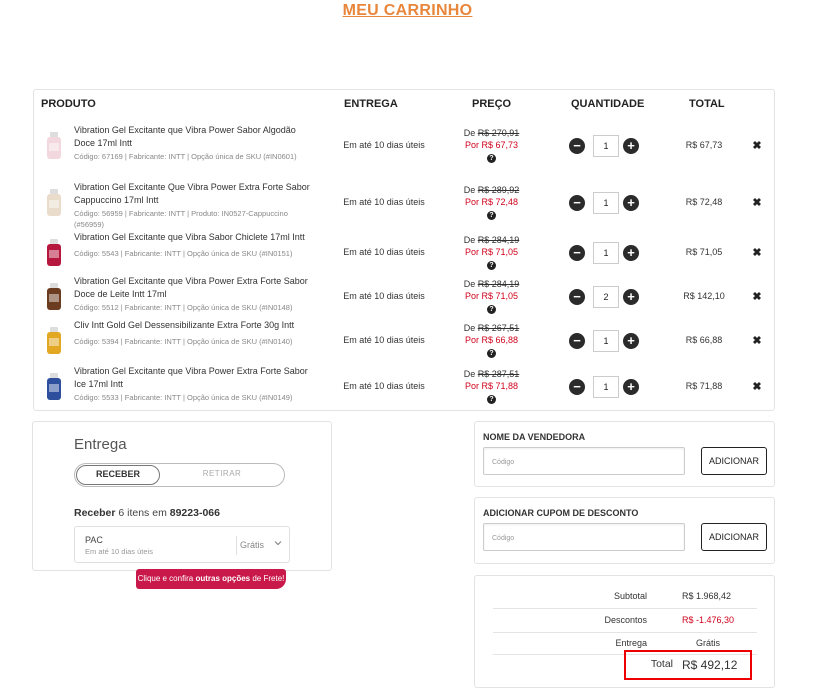 Image resolution: width=815 pixels, height=700 pixels. What do you see at coordinates (707, 104) in the screenshot?
I see `header-total: TOTAL` at bounding box center [707, 104].